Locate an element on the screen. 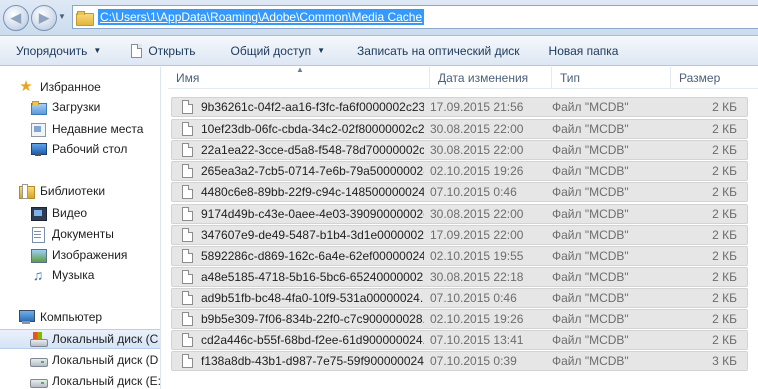 The image size is (758, 389). arrow-left-icon: ◀ is located at coordinates (16, 17).